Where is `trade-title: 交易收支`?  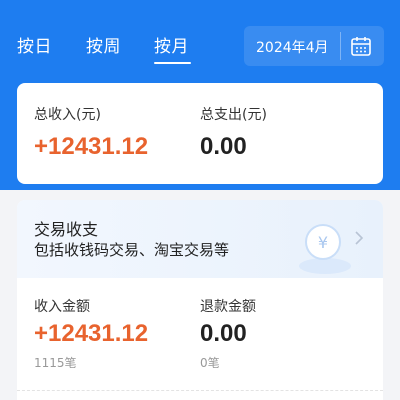 trade-title: 交易收支 is located at coordinates (66, 229).